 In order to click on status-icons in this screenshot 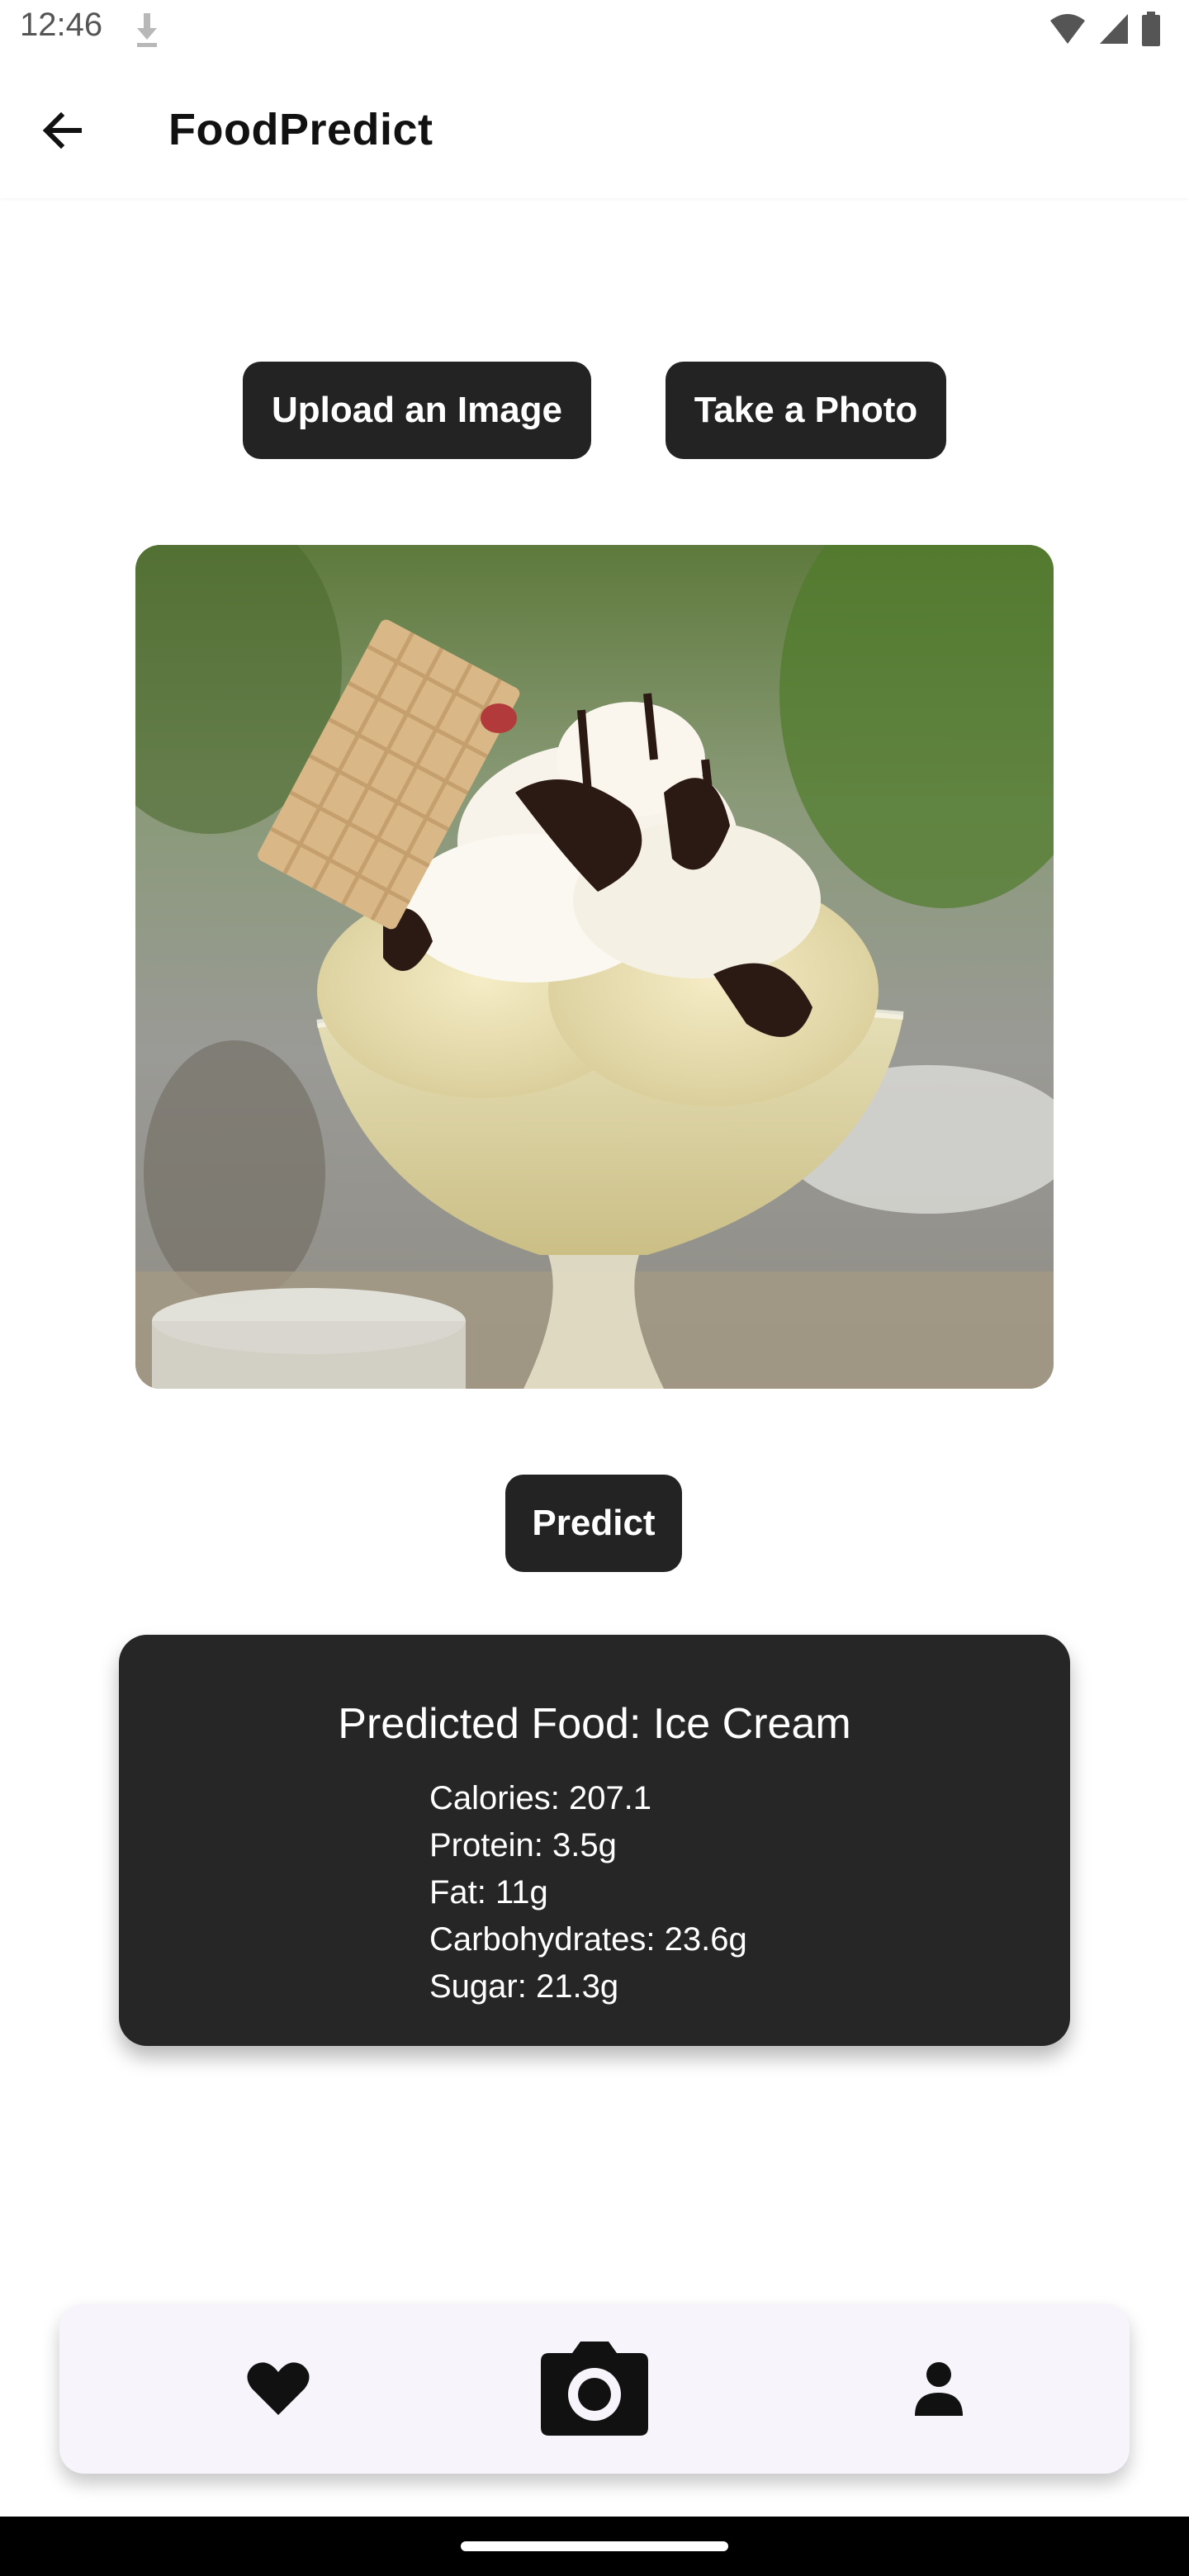, I will do `click(1105, 29)`.